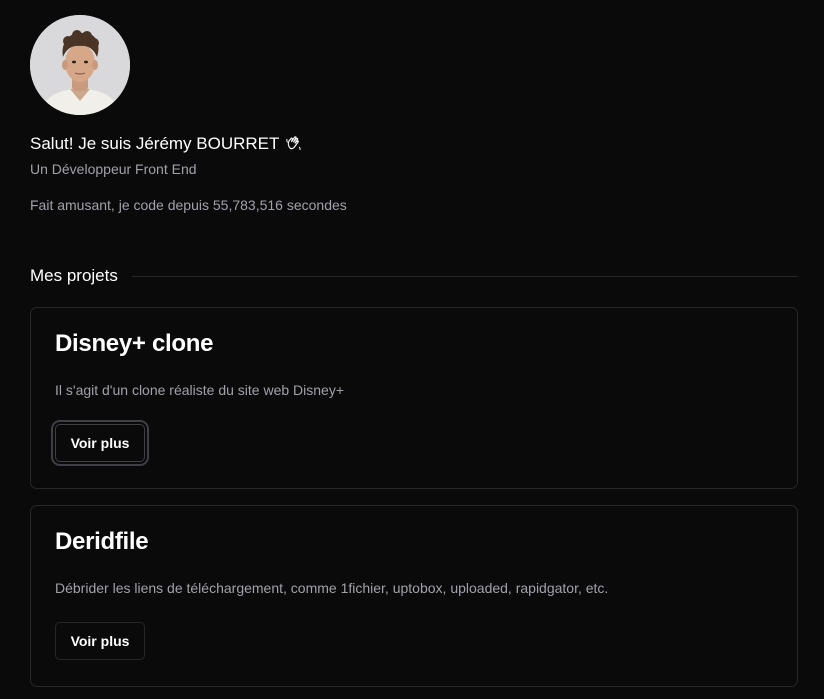 Image resolution: width=824 pixels, height=699 pixels. I want to click on project-title: Disney+ clone, so click(134, 343).